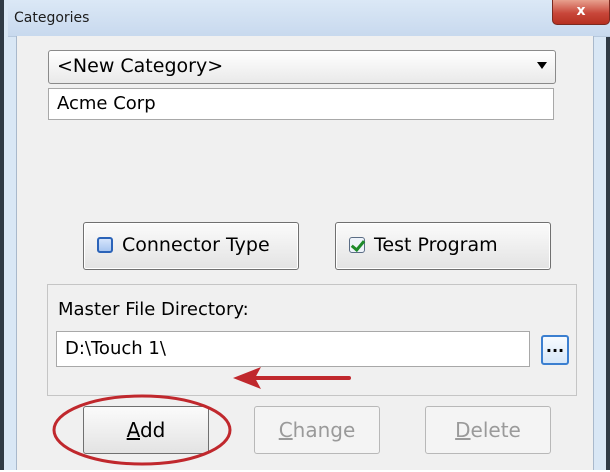 The height and width of the screenshot is (472, 610). Describe the element at coordinates (153, 309) in the screenshot. I see `master-file-label: Master File Directory:` at that location.